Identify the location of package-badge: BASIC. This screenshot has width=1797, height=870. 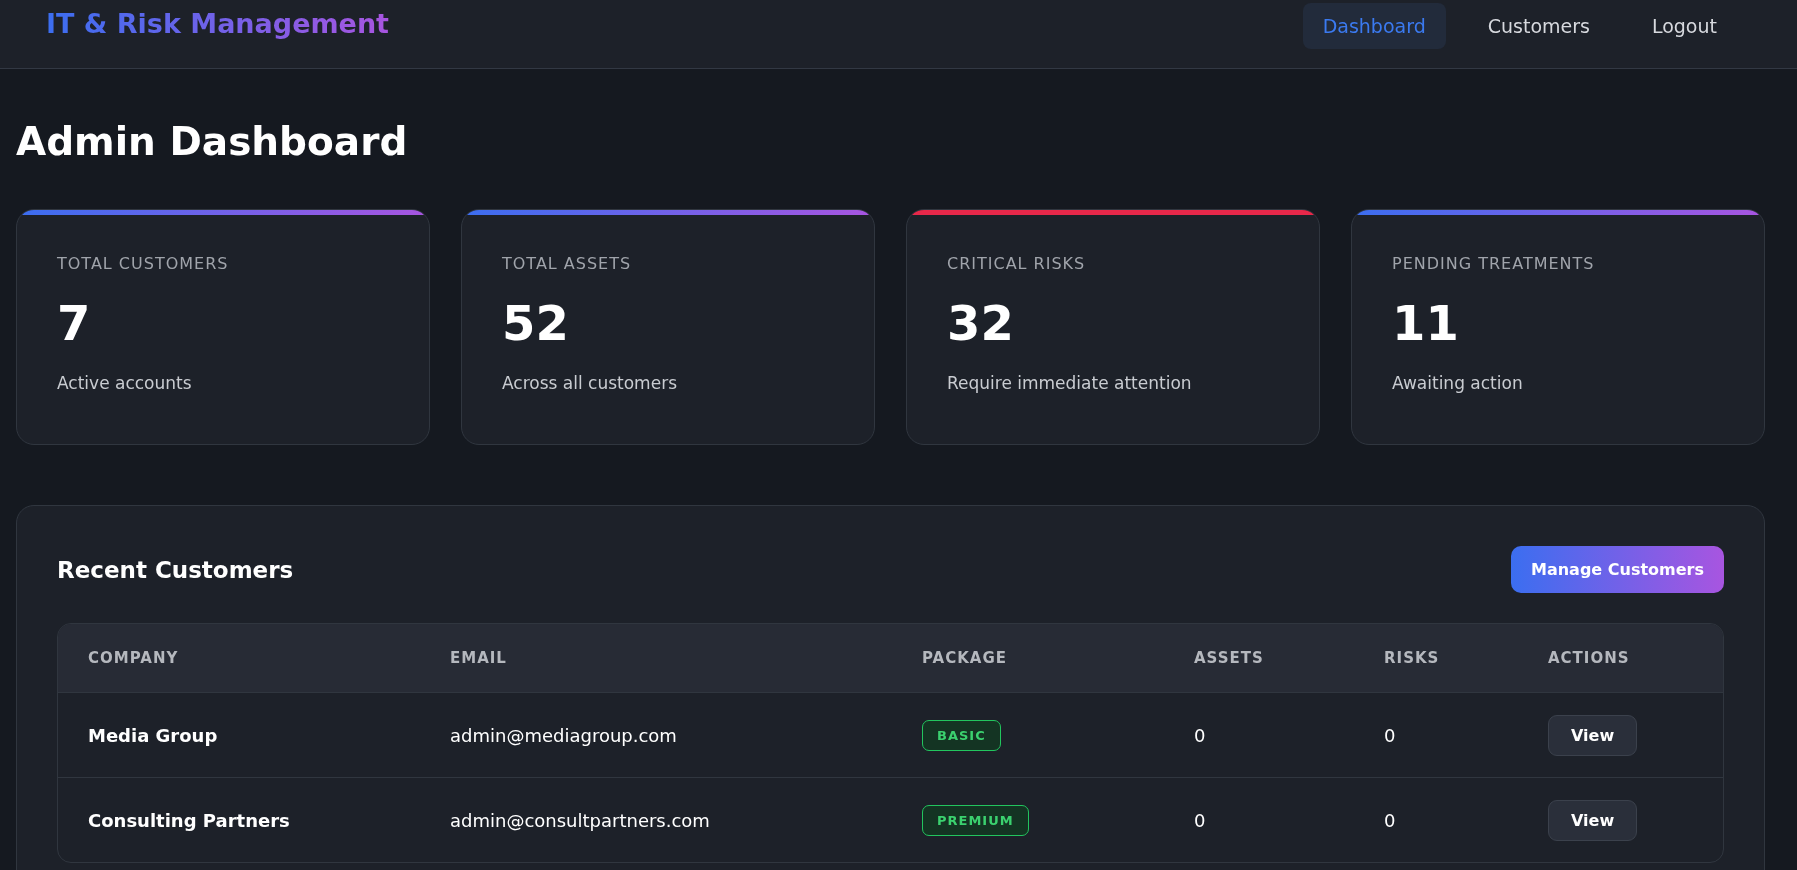
(961, 735).